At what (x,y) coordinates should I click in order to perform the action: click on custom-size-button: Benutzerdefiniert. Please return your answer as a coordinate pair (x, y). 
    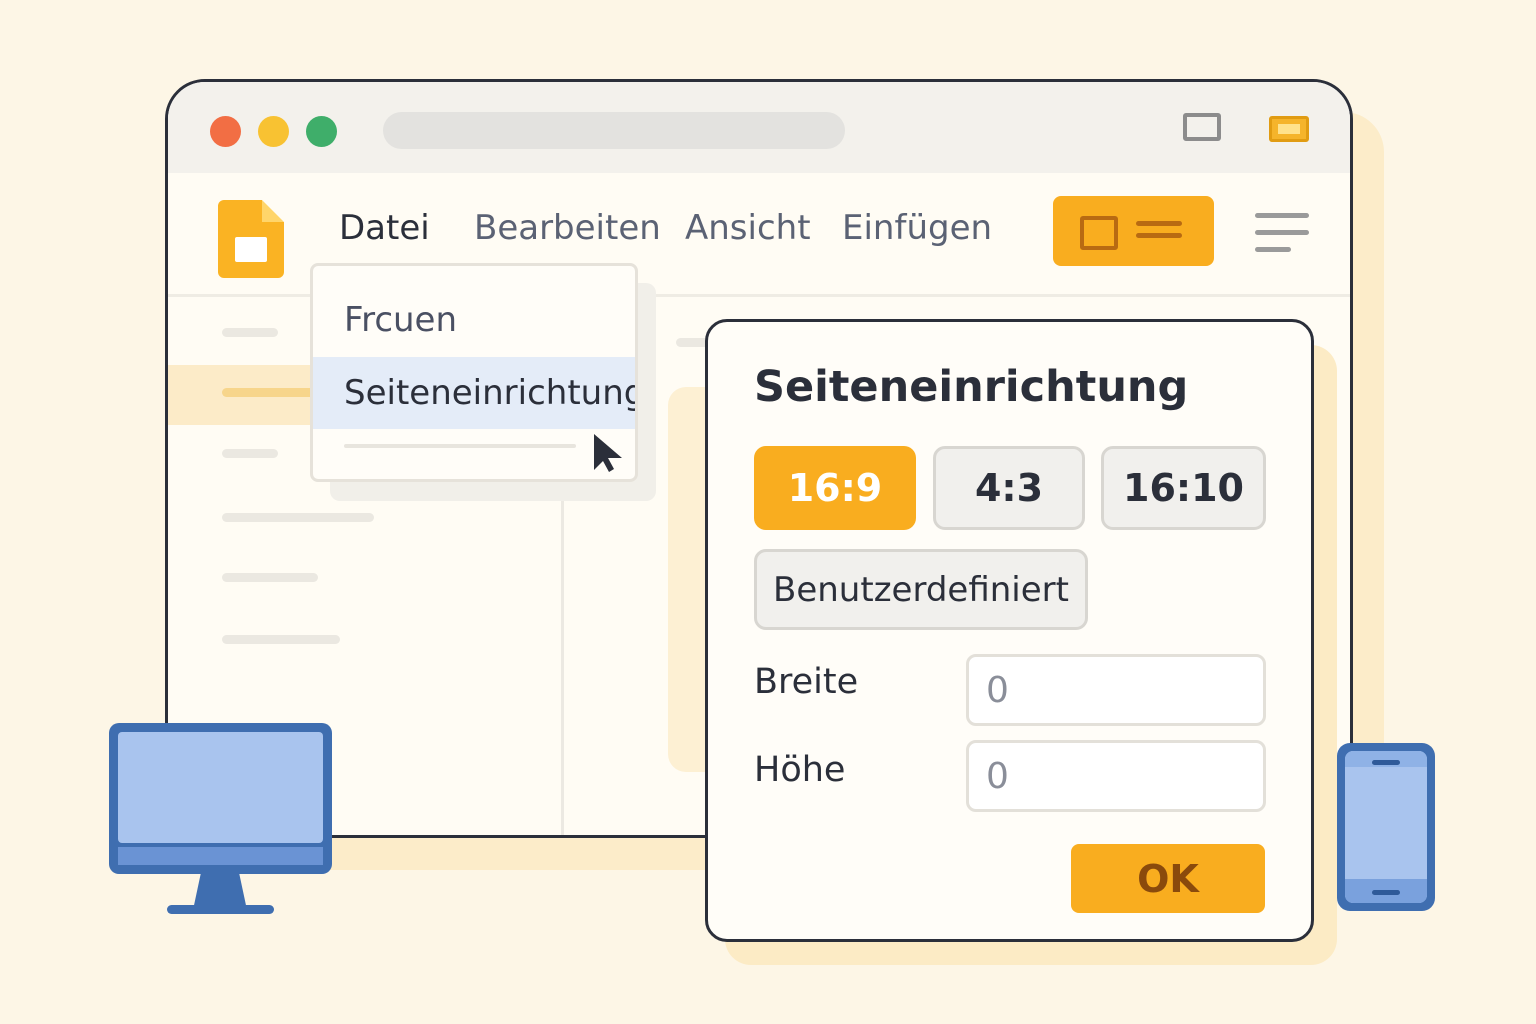
    Looking at the image, I should click on (921, 589).